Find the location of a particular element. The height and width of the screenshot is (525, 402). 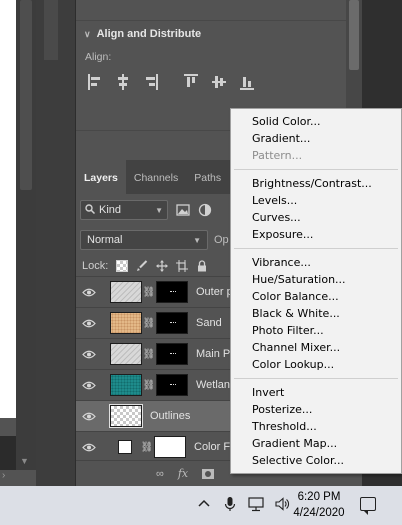

scroll-down-arrow-icon: ▼ is located at coordinates (24, 461).